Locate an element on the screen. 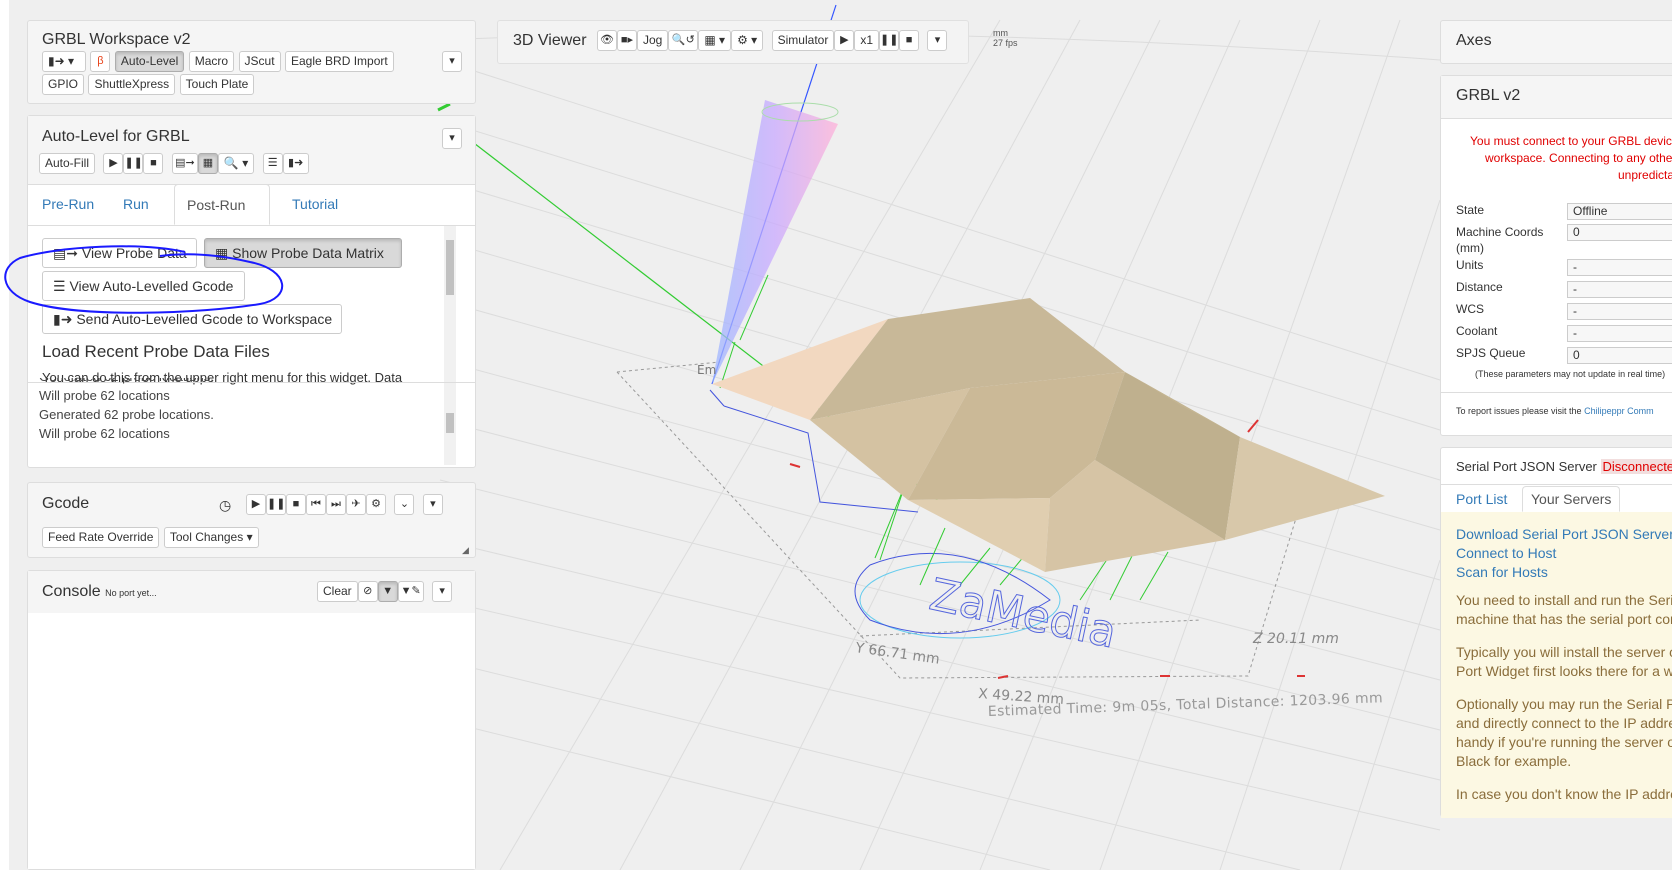 Image resolution: width=1672 pixels, height=870 pixels. probe-data-icon: ▤➞ is located at coordinates (184, 163).